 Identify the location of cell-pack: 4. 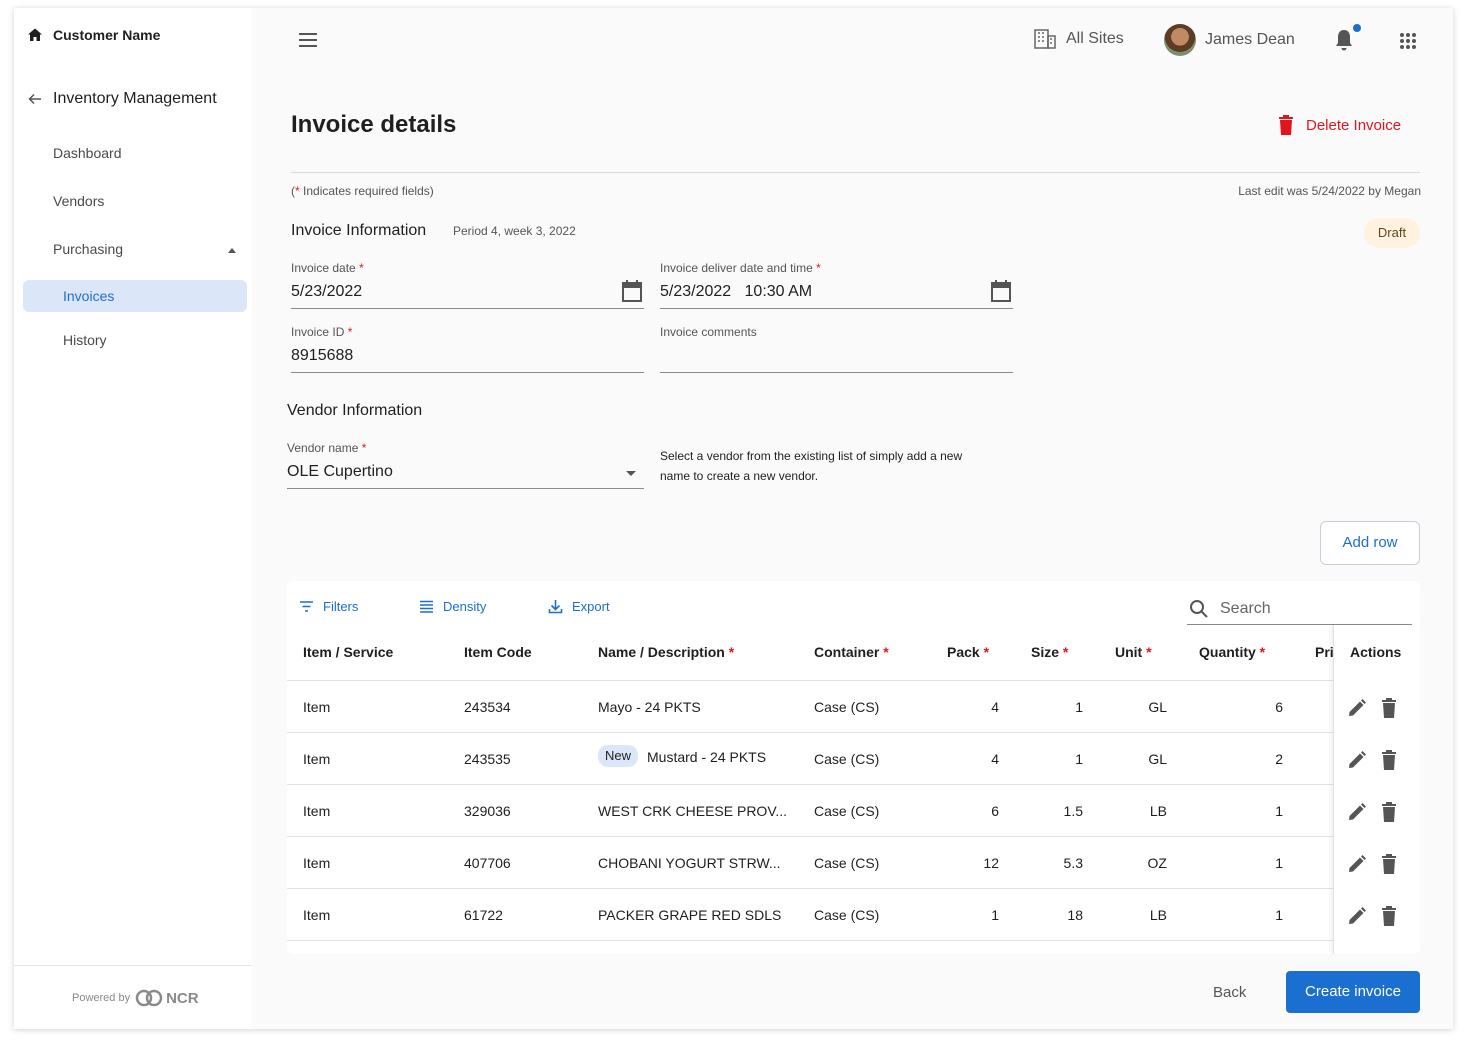
(995, 759).